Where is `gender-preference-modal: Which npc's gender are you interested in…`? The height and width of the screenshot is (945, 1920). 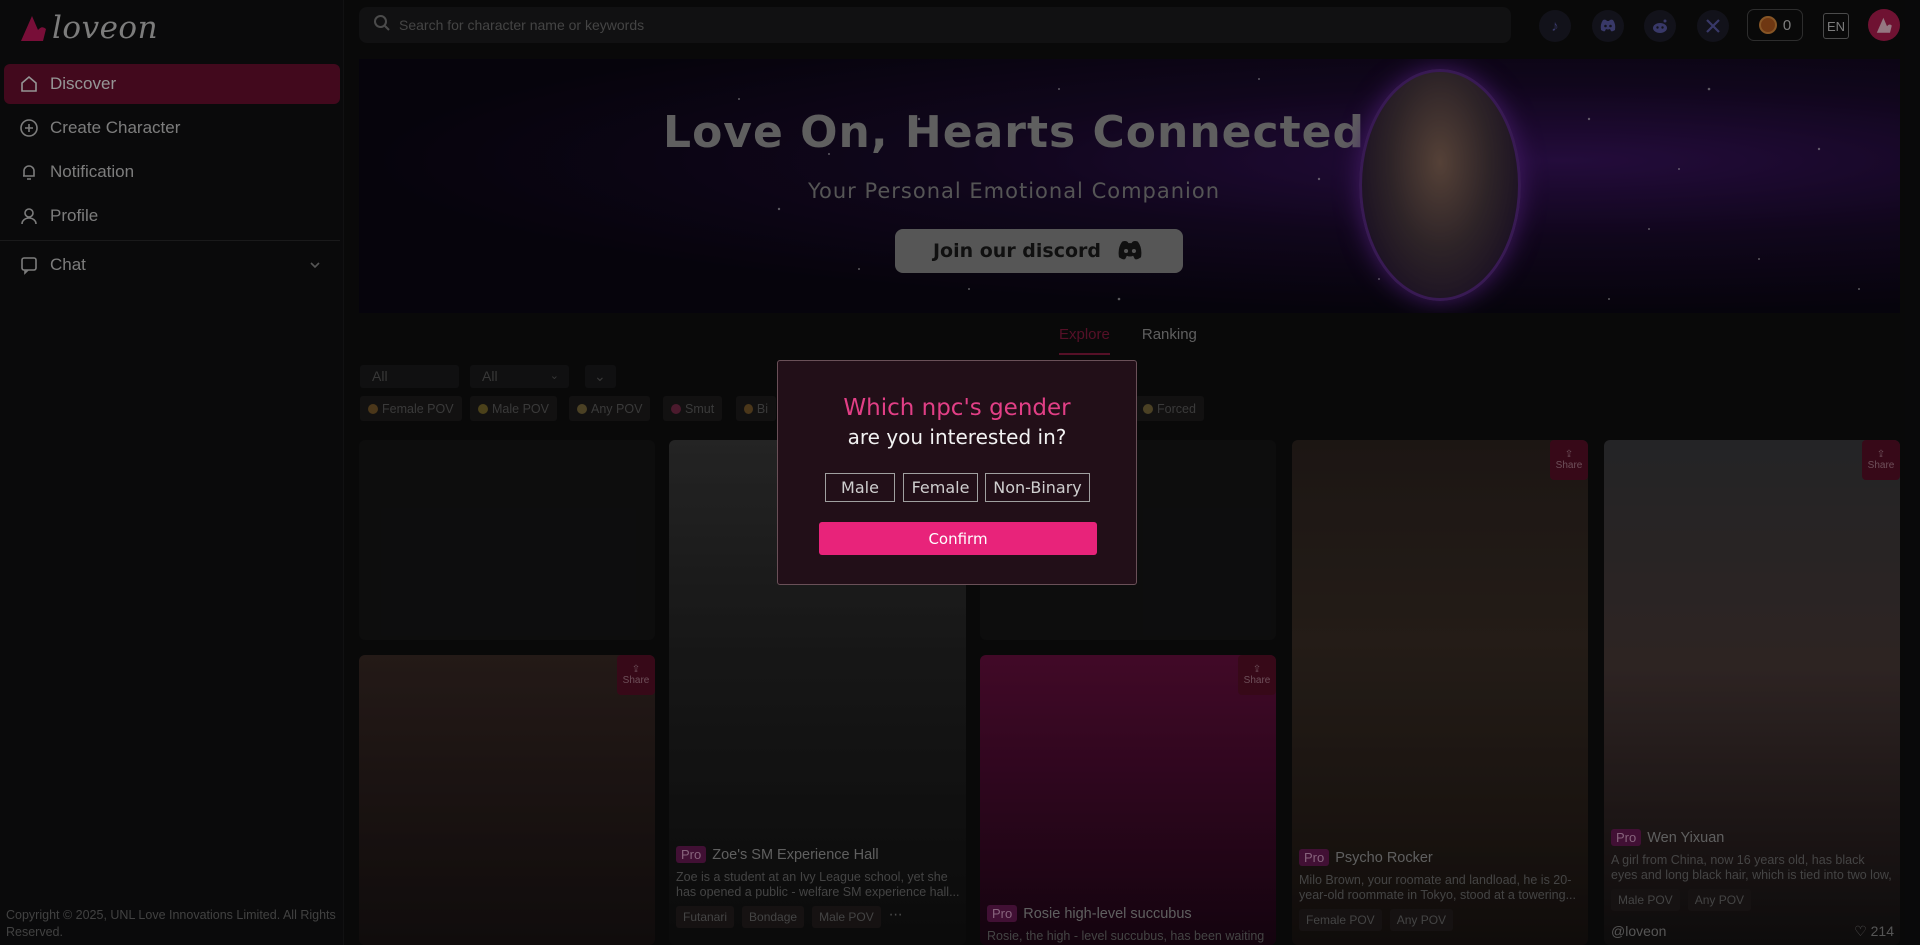 gender-preference-modal: Which npc's gender are you interested in… is located at coordinates (957, 472).